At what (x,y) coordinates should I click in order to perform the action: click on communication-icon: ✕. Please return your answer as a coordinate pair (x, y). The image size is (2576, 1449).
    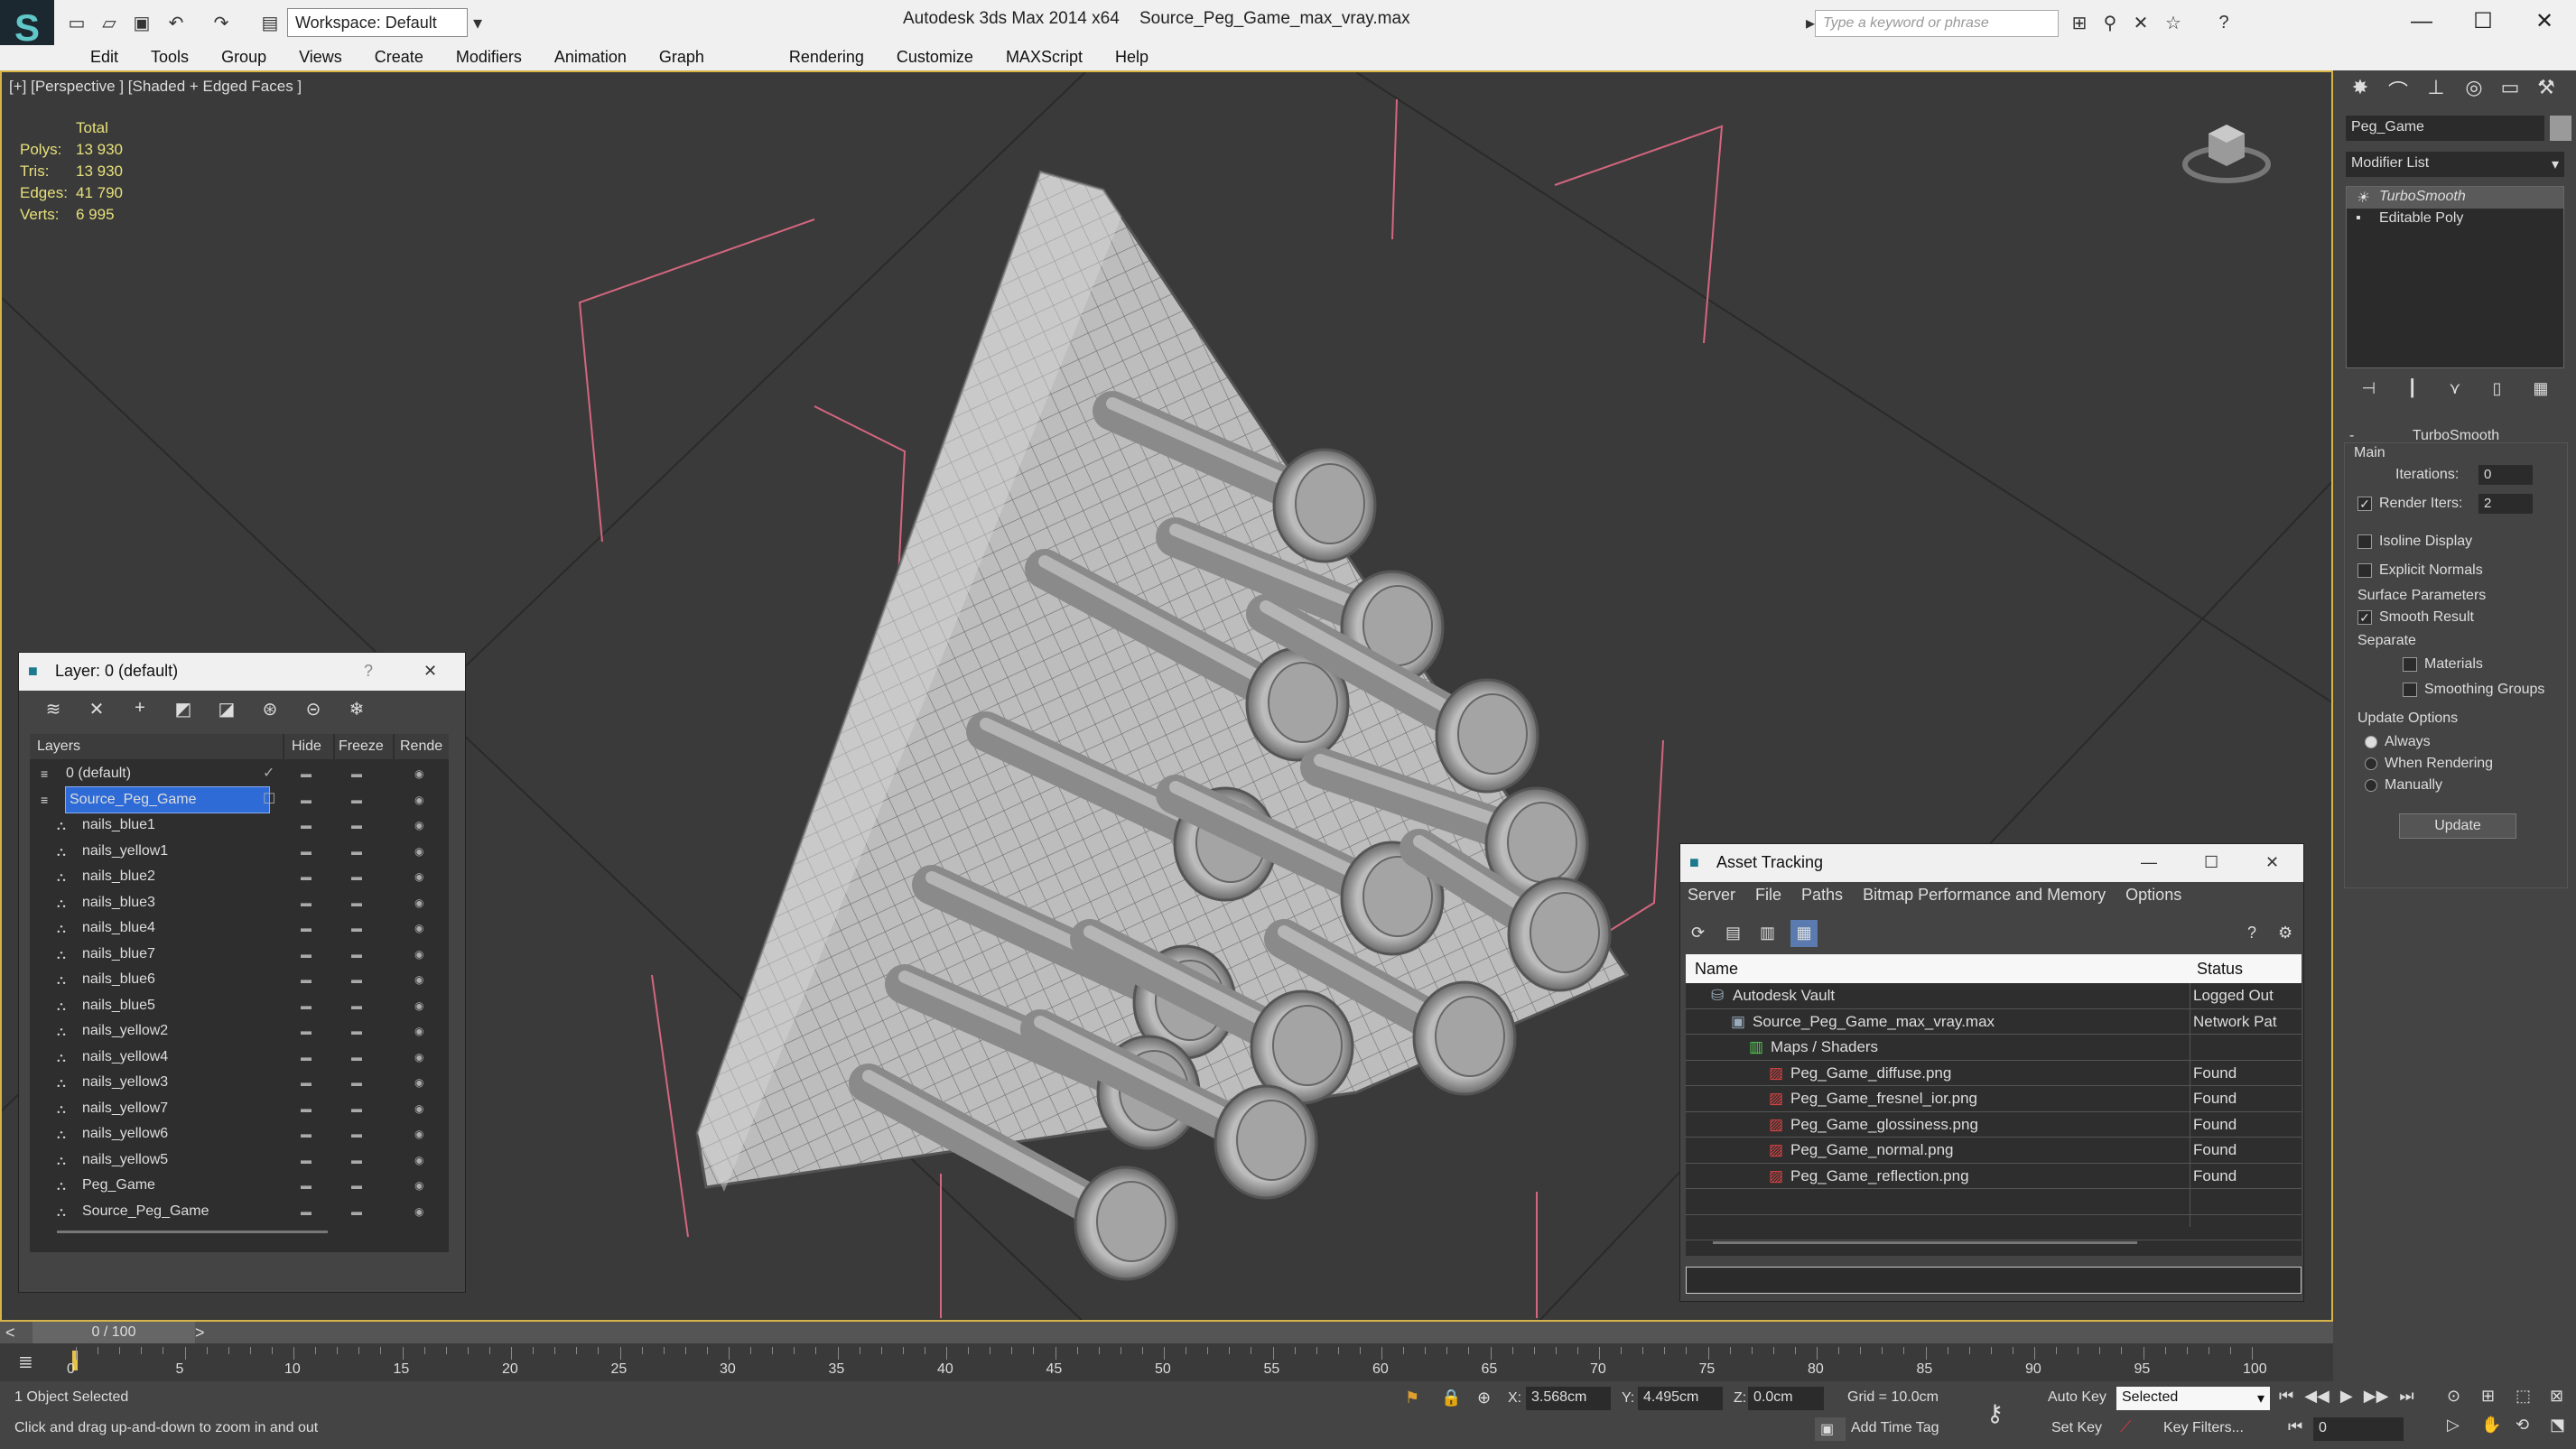
    Looking at the image, I should click on (2140, 22).